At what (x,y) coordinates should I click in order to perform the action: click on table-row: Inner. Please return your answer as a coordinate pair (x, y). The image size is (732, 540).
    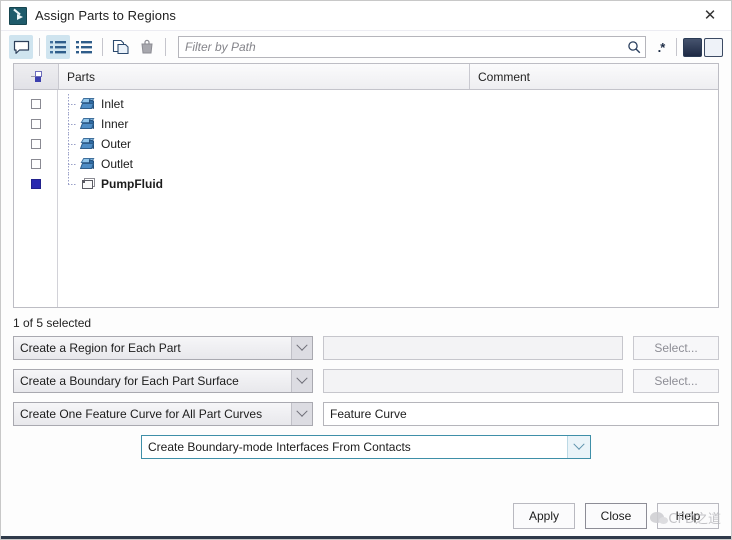
    Looking at the image, I should click on (388, 124).